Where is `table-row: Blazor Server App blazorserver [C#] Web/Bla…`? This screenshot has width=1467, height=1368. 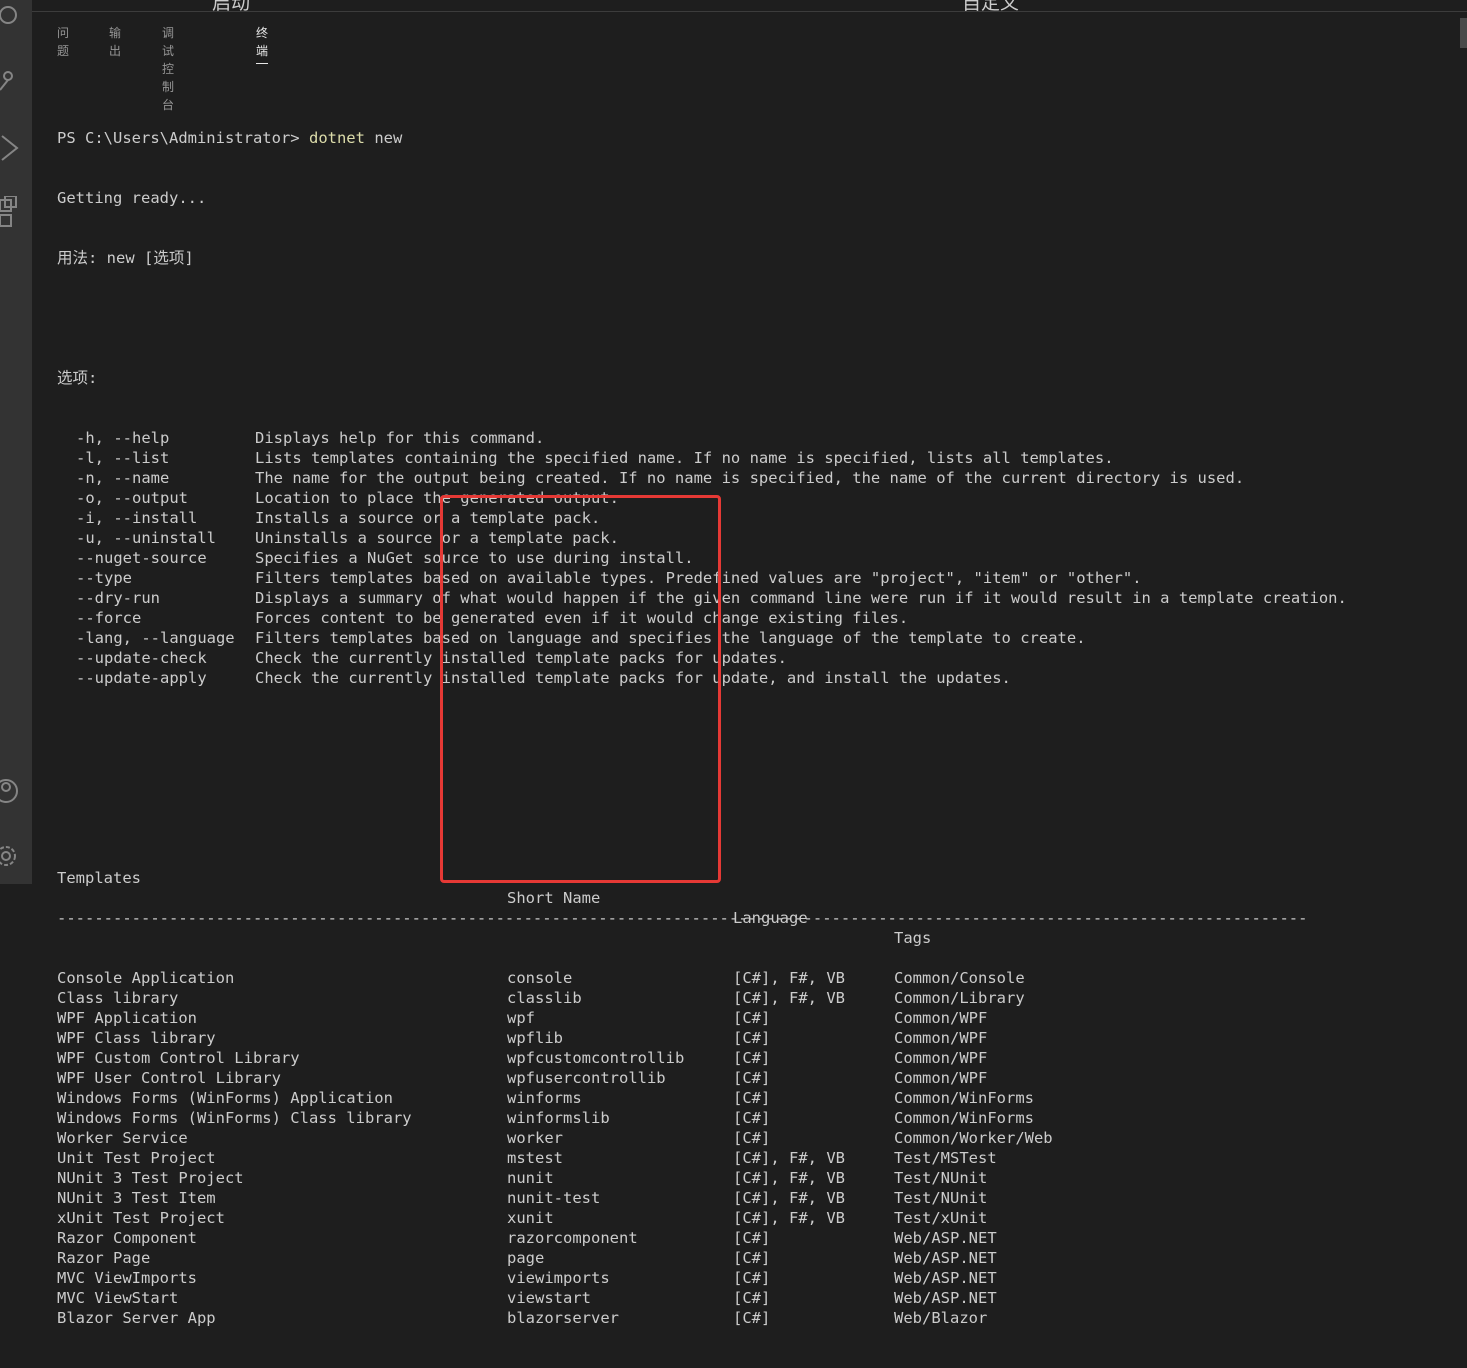 table-row: Blazor Server App blazorserver [C#] Web/Bla… is located at coordinates (762, 1318).